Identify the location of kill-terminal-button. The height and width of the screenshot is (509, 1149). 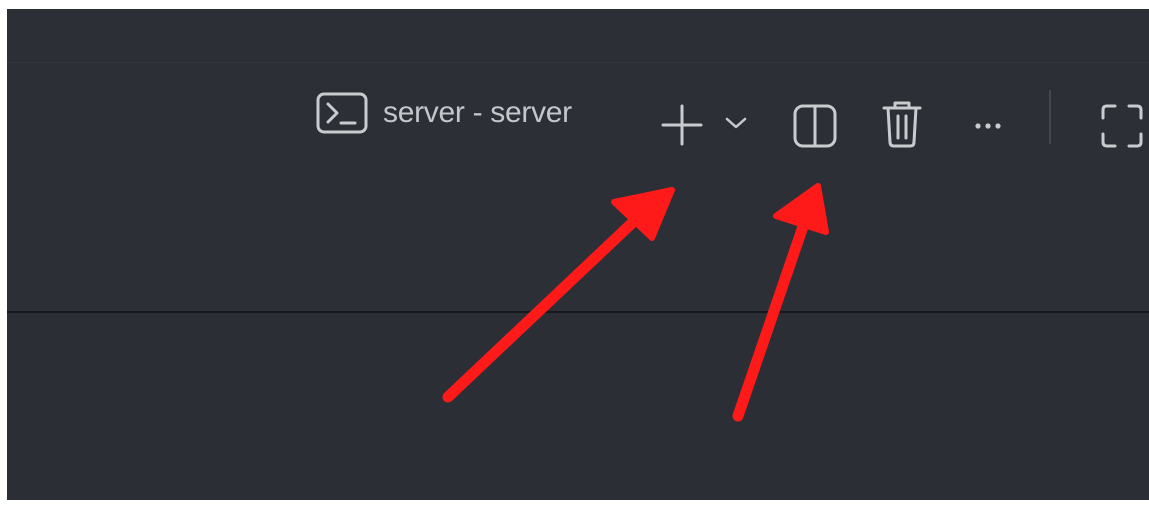
(902, 124).